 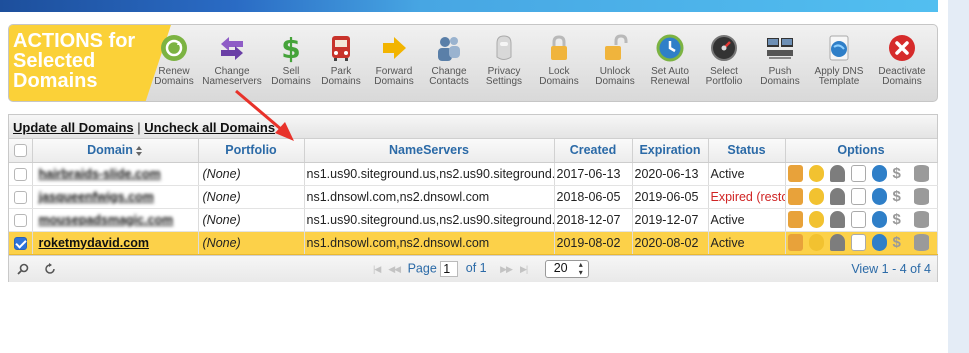 What do you see at coordinates (429, 151) in the screenshot?
I see `nameservers-column-header: NameServers` at bounding box center [429, 151].